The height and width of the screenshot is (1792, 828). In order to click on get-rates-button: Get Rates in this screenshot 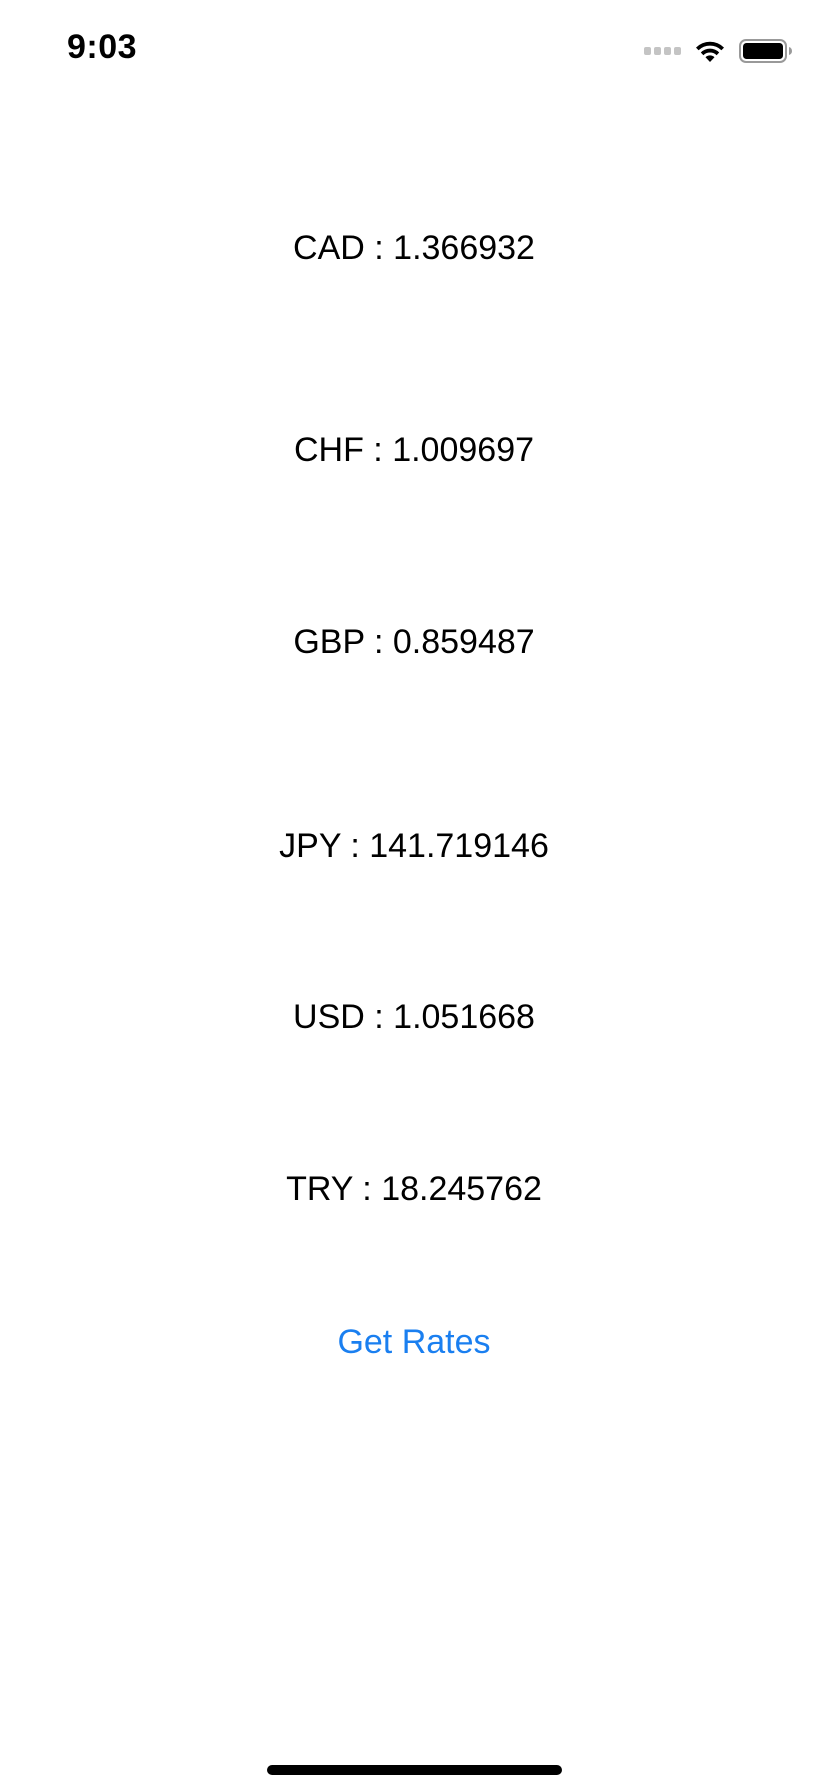, I will do `click(414, 1342)`.